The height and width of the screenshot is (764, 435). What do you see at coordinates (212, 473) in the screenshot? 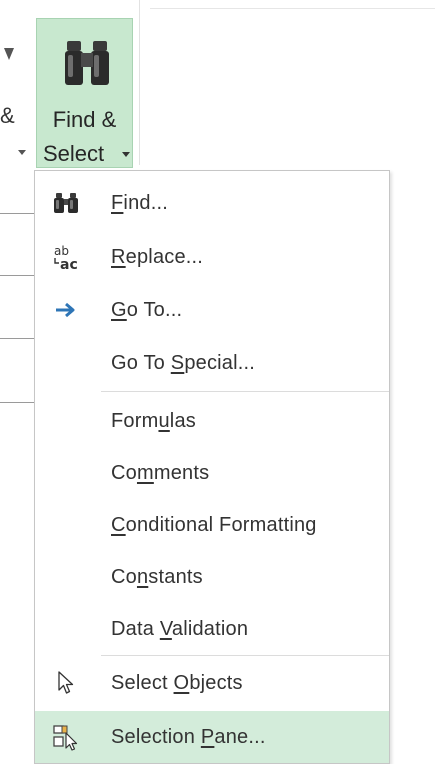
I see `menu-item-comments: Comments` at bounding box center [212, 473].